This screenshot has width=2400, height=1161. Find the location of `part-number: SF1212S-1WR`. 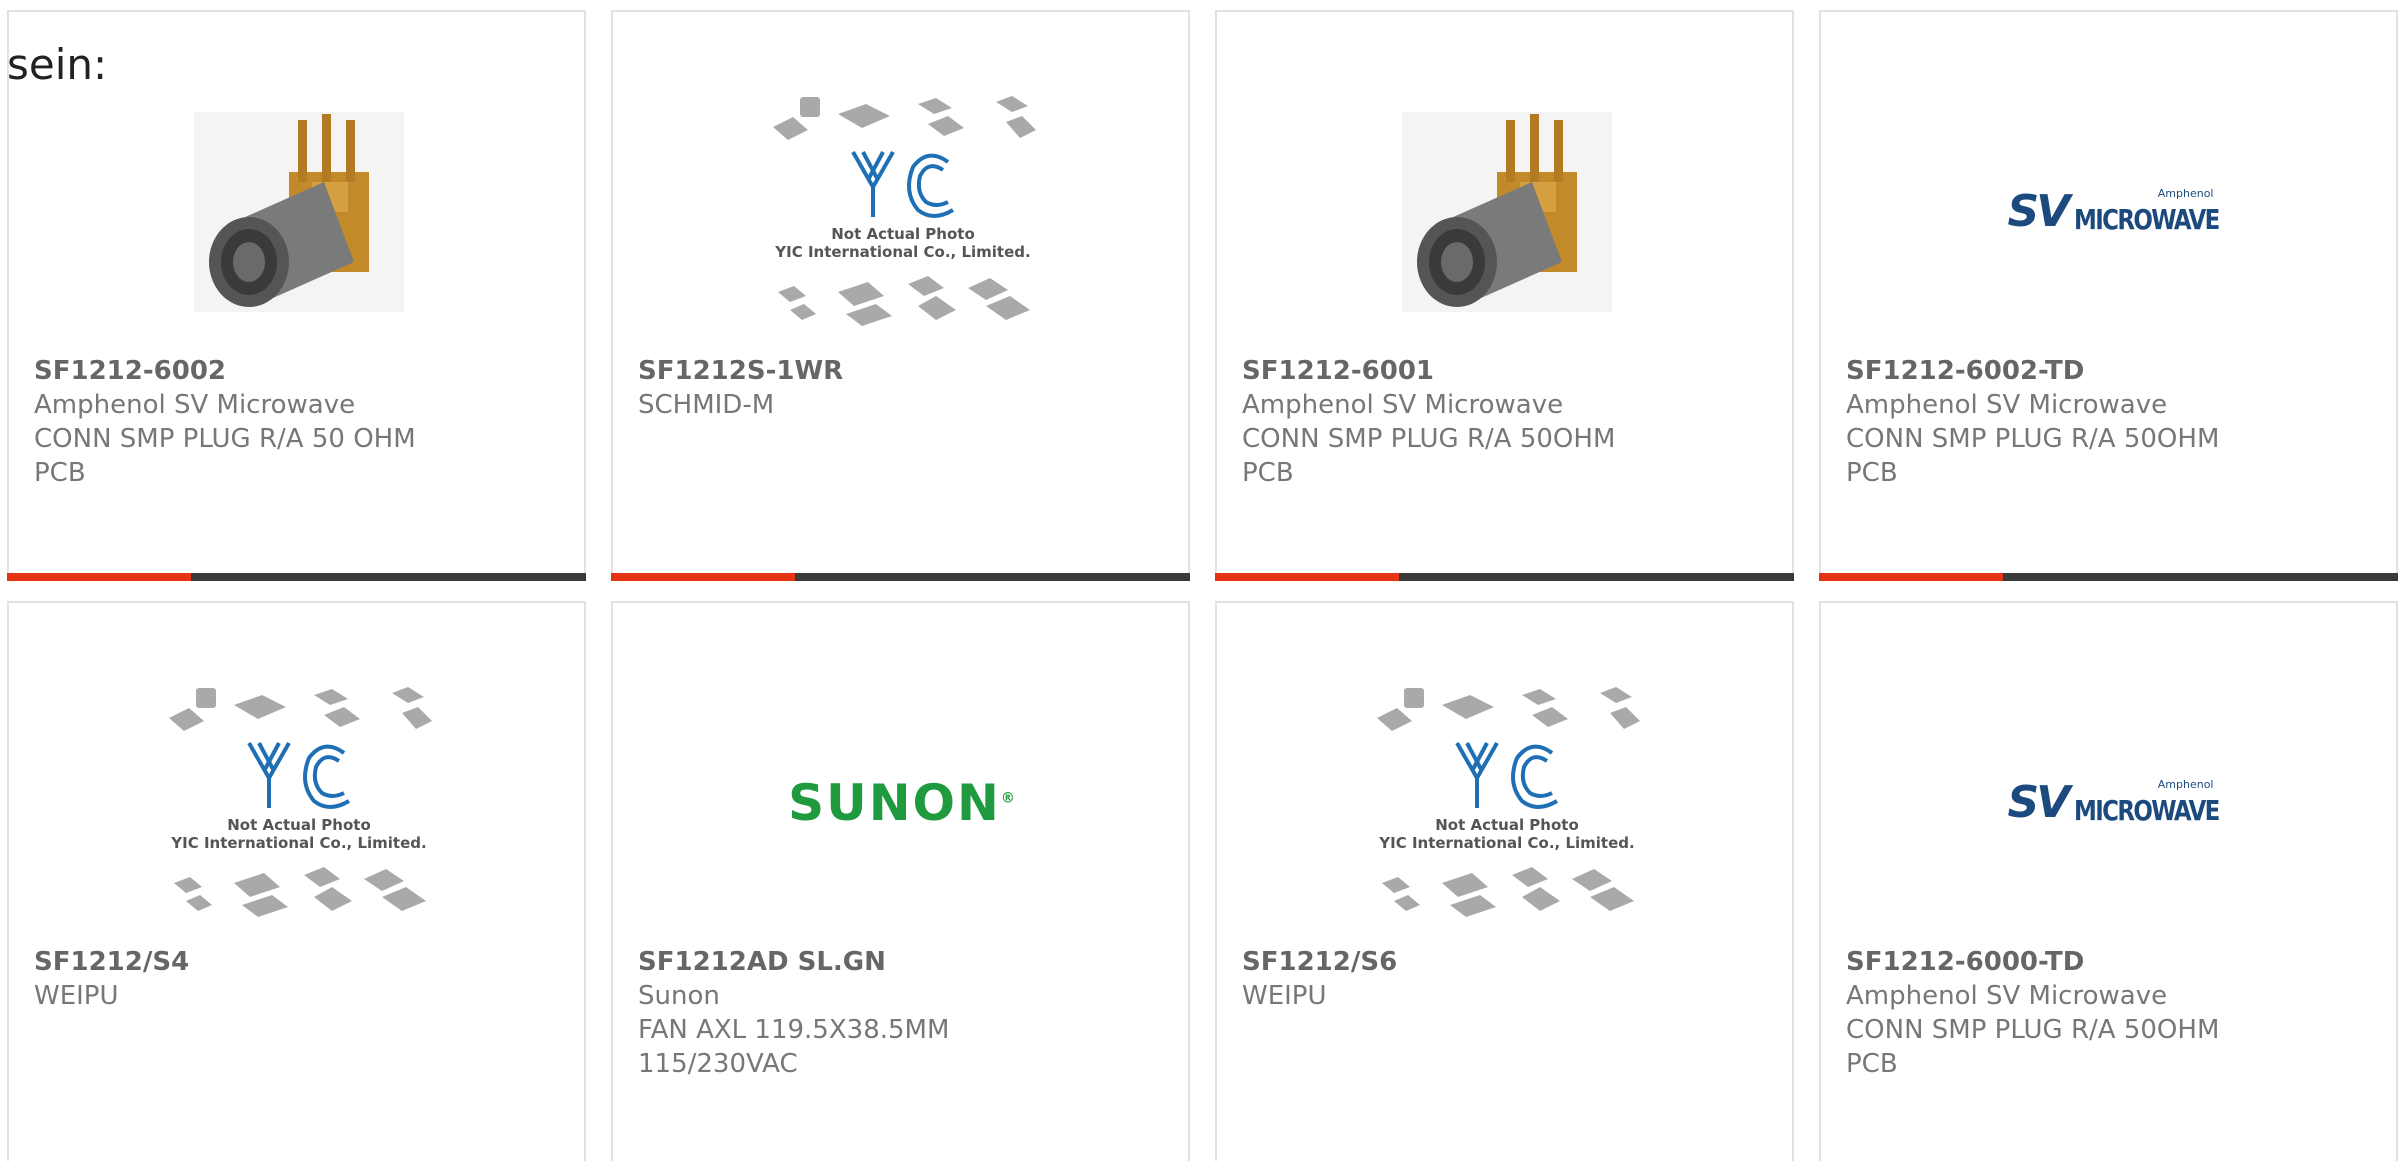

part-number: SF1212S-1WR is located at coordinates (848, 371).